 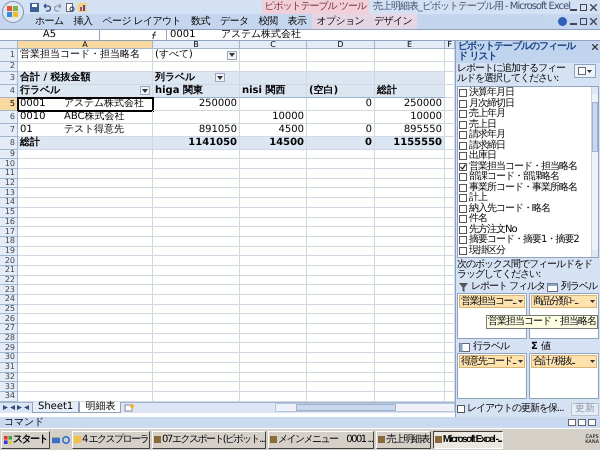 I want to click on tooltip: 営業担当コード・担当略名, so click(x=542, y=322).